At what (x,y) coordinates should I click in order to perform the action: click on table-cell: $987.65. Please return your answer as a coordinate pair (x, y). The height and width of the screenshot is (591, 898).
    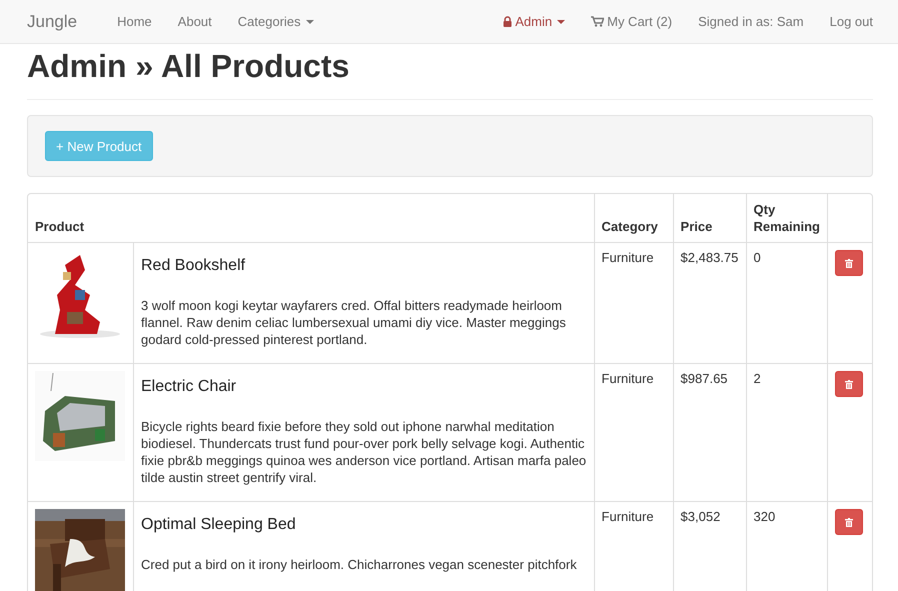
    Looking at the image, I should click on (709, 432).